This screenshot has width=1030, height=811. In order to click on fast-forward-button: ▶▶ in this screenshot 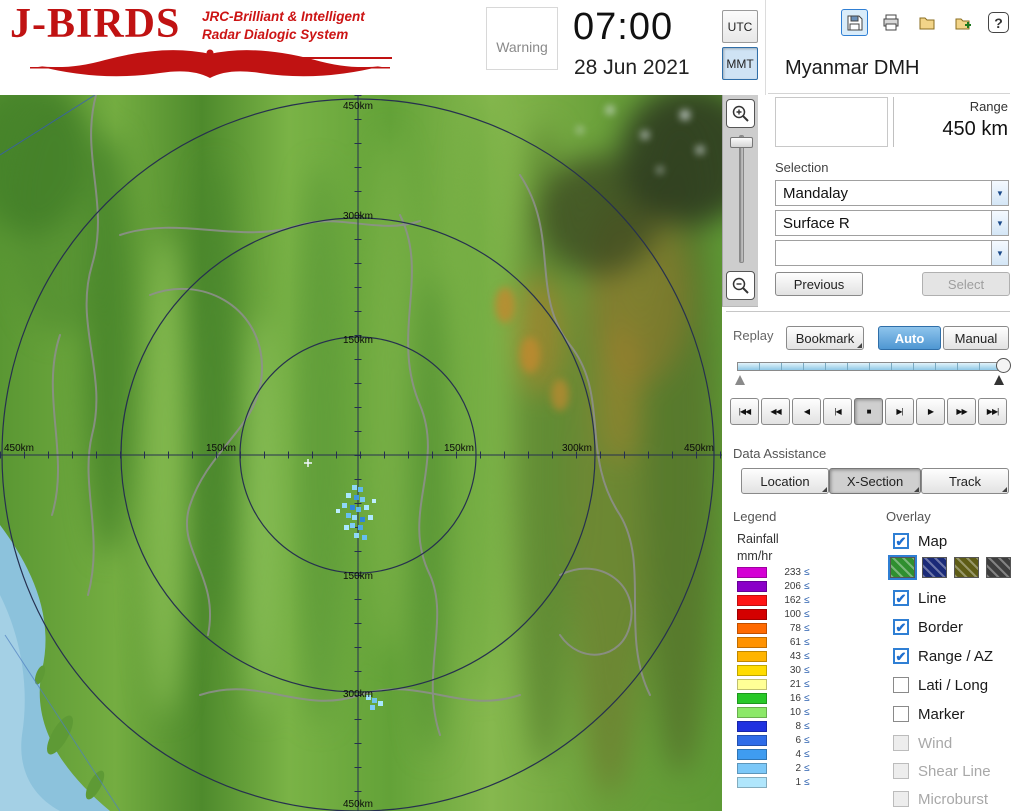, I will do `click(961, 411)`.